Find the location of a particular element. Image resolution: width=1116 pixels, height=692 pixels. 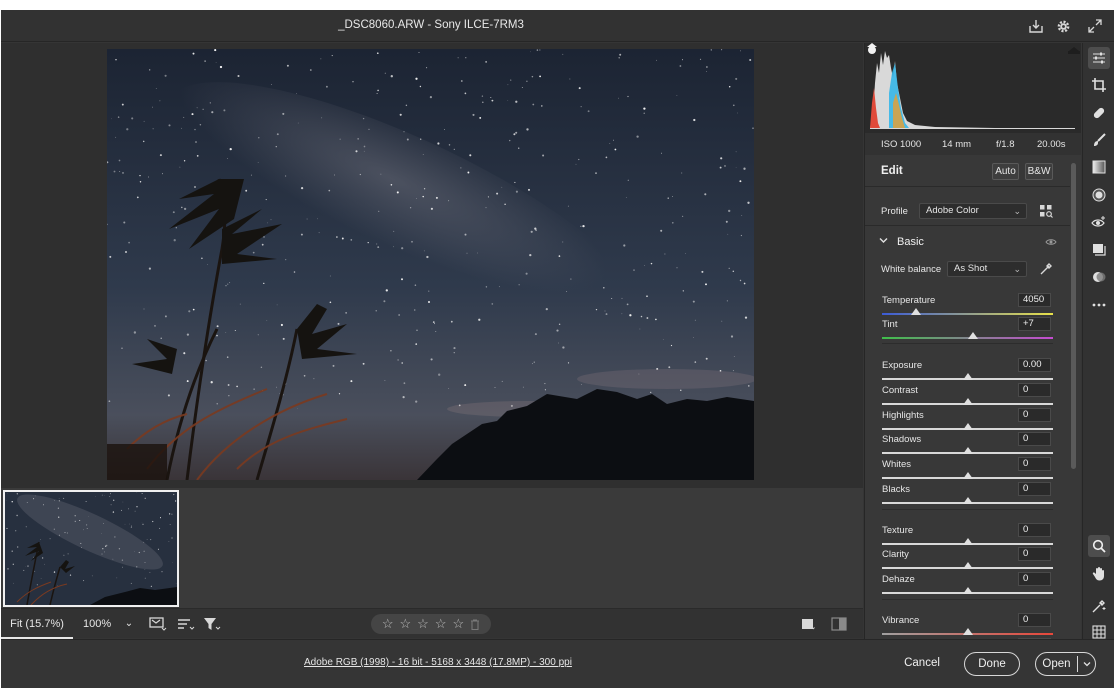

hand-icon is located at coordinates (1099, 573).